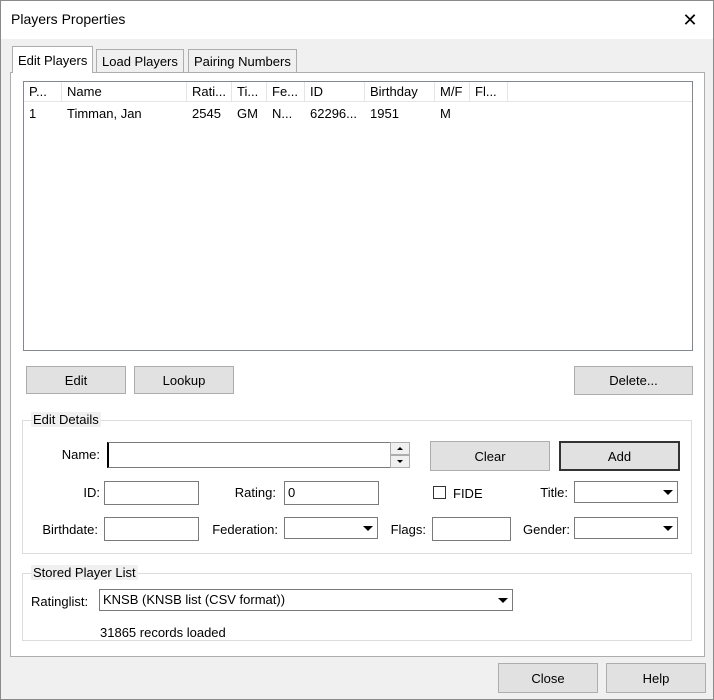  I want to click on name-spinner, so click(400, 455).